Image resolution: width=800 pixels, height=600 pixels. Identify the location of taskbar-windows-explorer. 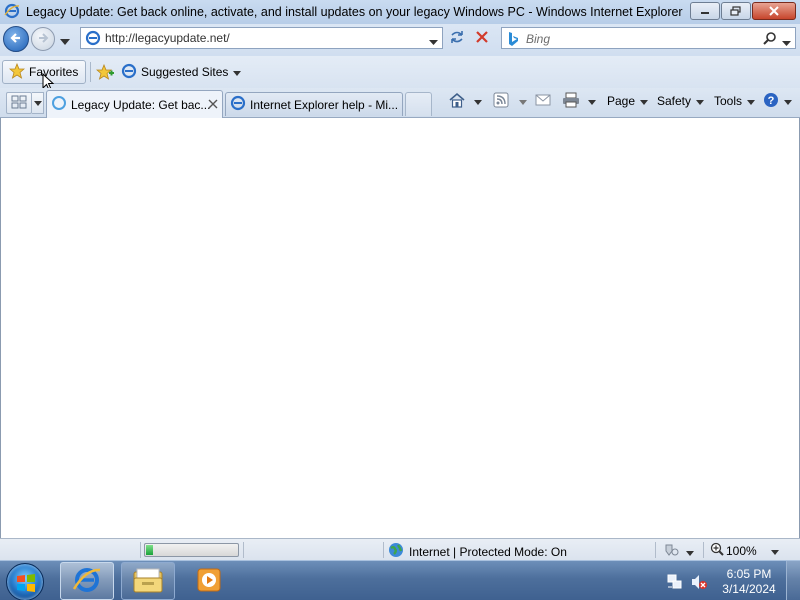
(148, 581).